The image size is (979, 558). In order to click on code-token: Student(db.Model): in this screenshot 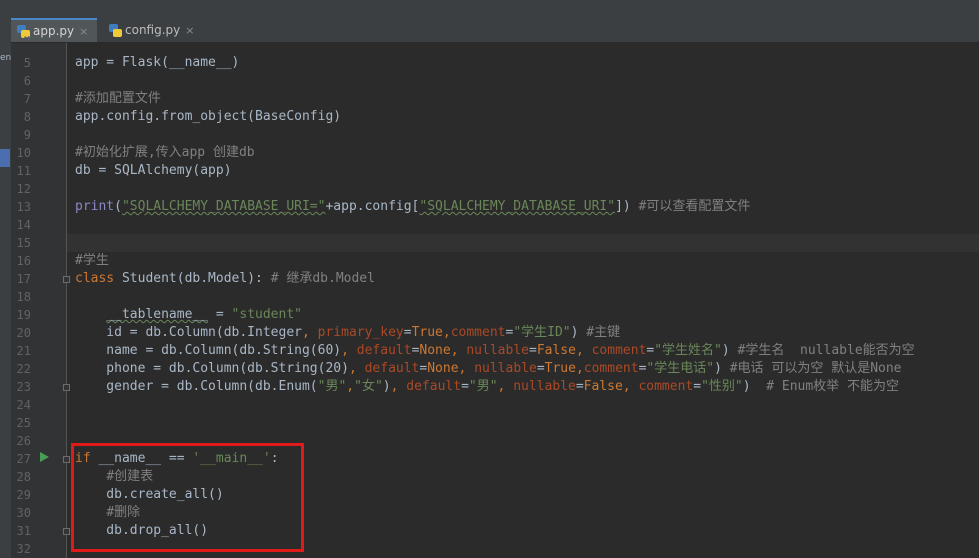, I will do `click(196, 278)`.